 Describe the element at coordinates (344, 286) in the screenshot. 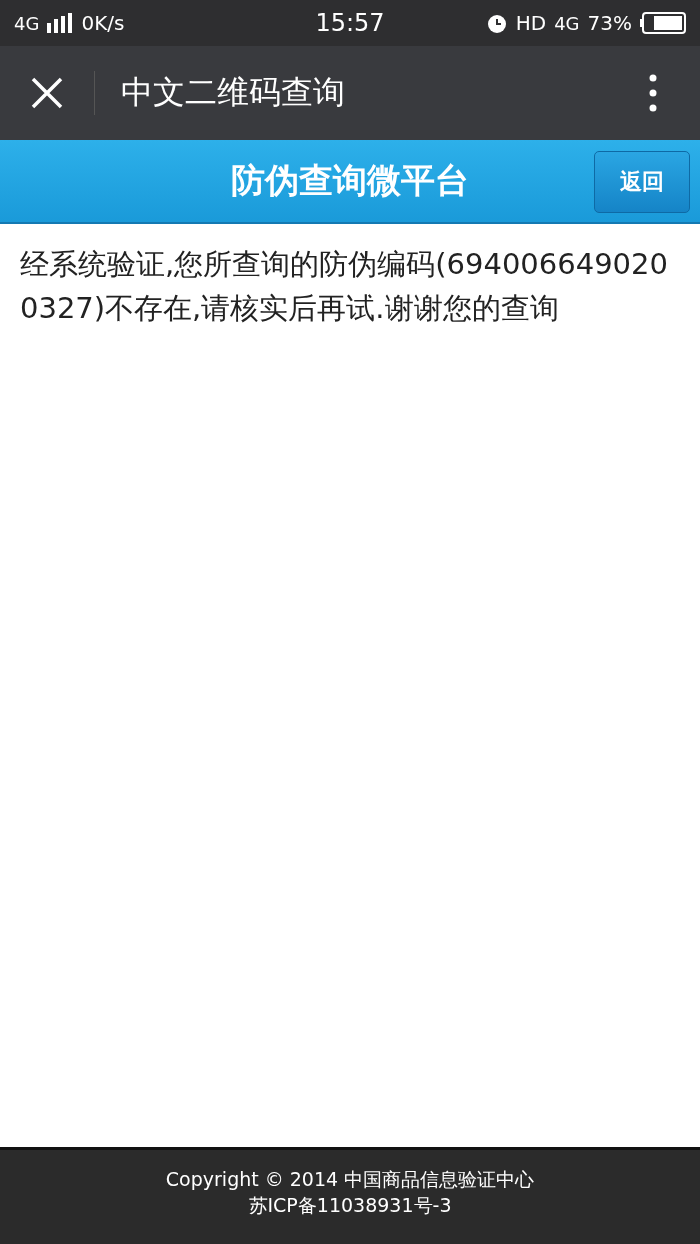

I see `result-message: 经系统验证,您所查询的防伪编码(6940066490200327)不存在,请核实后再试.谢谢您的查询` at that location.